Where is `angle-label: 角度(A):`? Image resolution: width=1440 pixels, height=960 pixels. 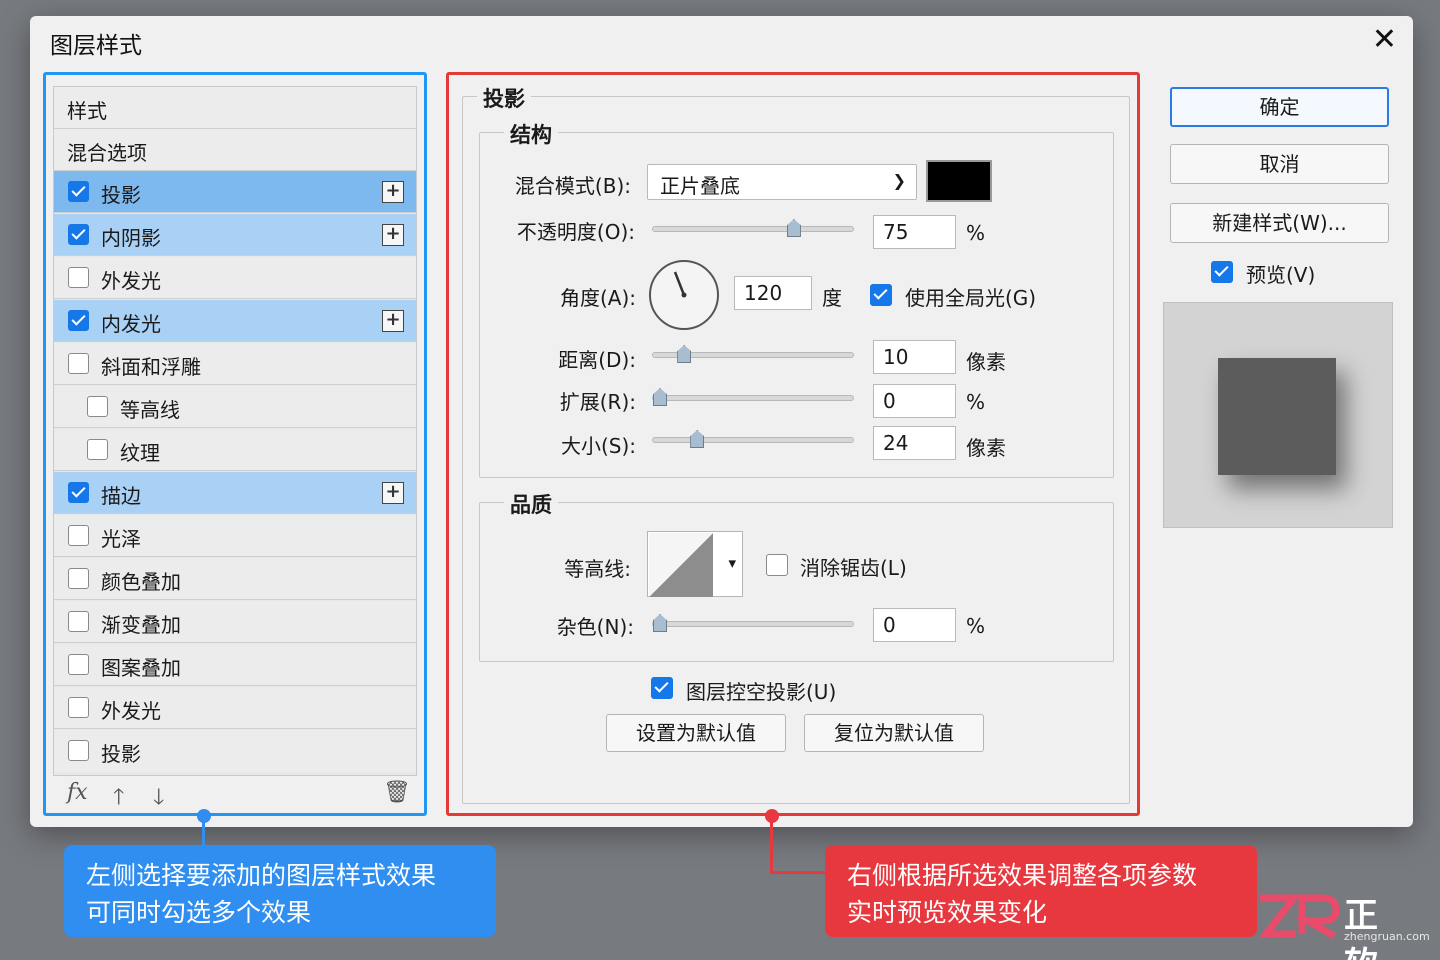
angle-label: 角度(A): is located at coordinates (597, 298).